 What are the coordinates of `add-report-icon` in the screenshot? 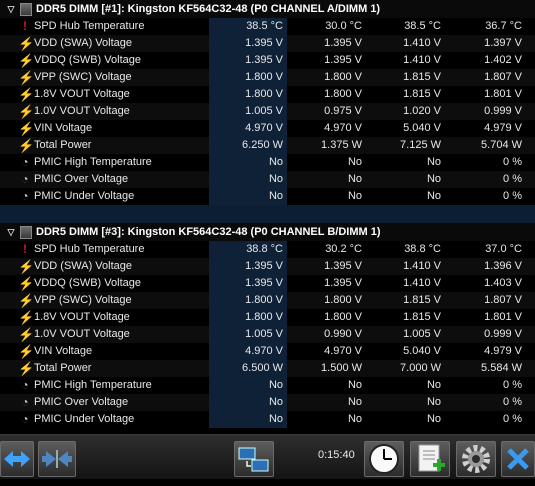 It's located at (431, 458).